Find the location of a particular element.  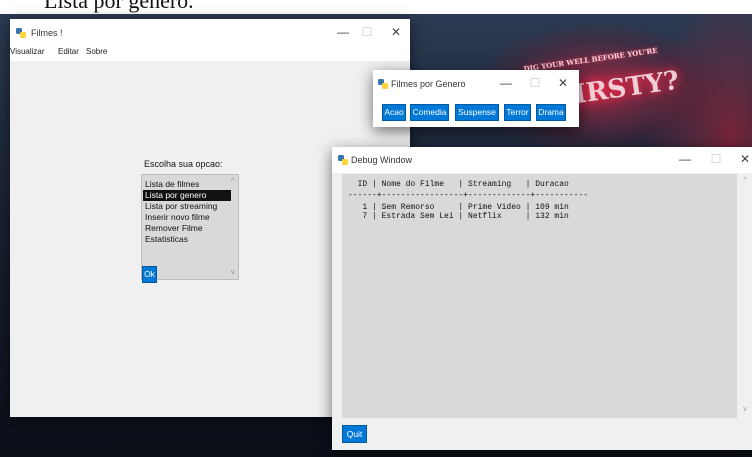

genre-window-titlebar: Filmes por Genero — ☐ ✕ is located at coordinates (476, 84).